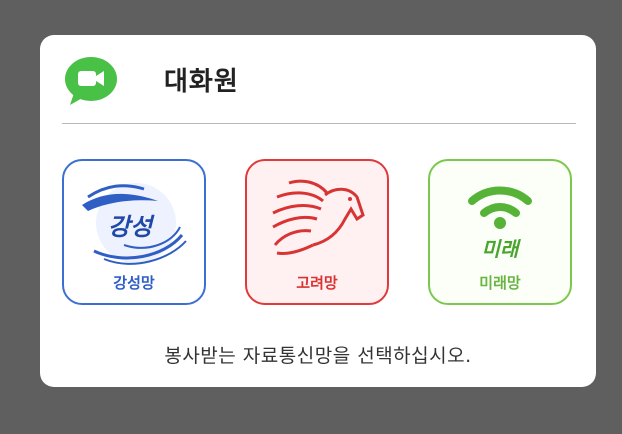 This screenshot has width=622, height=434. I want to click on gangseong-logo-text: 강성, so click(131, 227).